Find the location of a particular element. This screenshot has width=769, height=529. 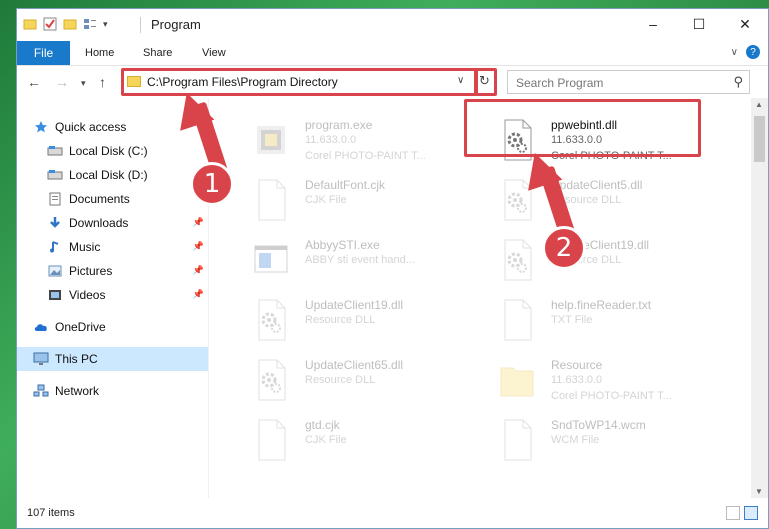

document-icon is located at coordinates (55, 199).